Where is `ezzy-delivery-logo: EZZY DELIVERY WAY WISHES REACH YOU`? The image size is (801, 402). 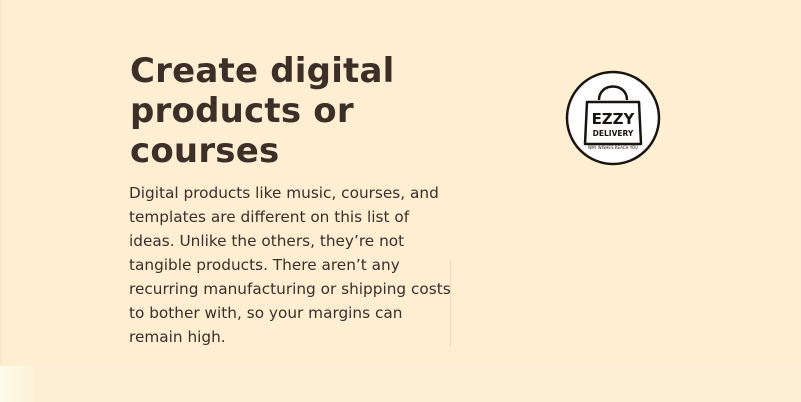
ezzy-delivery-logo: EZZY DELIVERY WAY WISHES REACH YOU is located at coordinates (613, 118).